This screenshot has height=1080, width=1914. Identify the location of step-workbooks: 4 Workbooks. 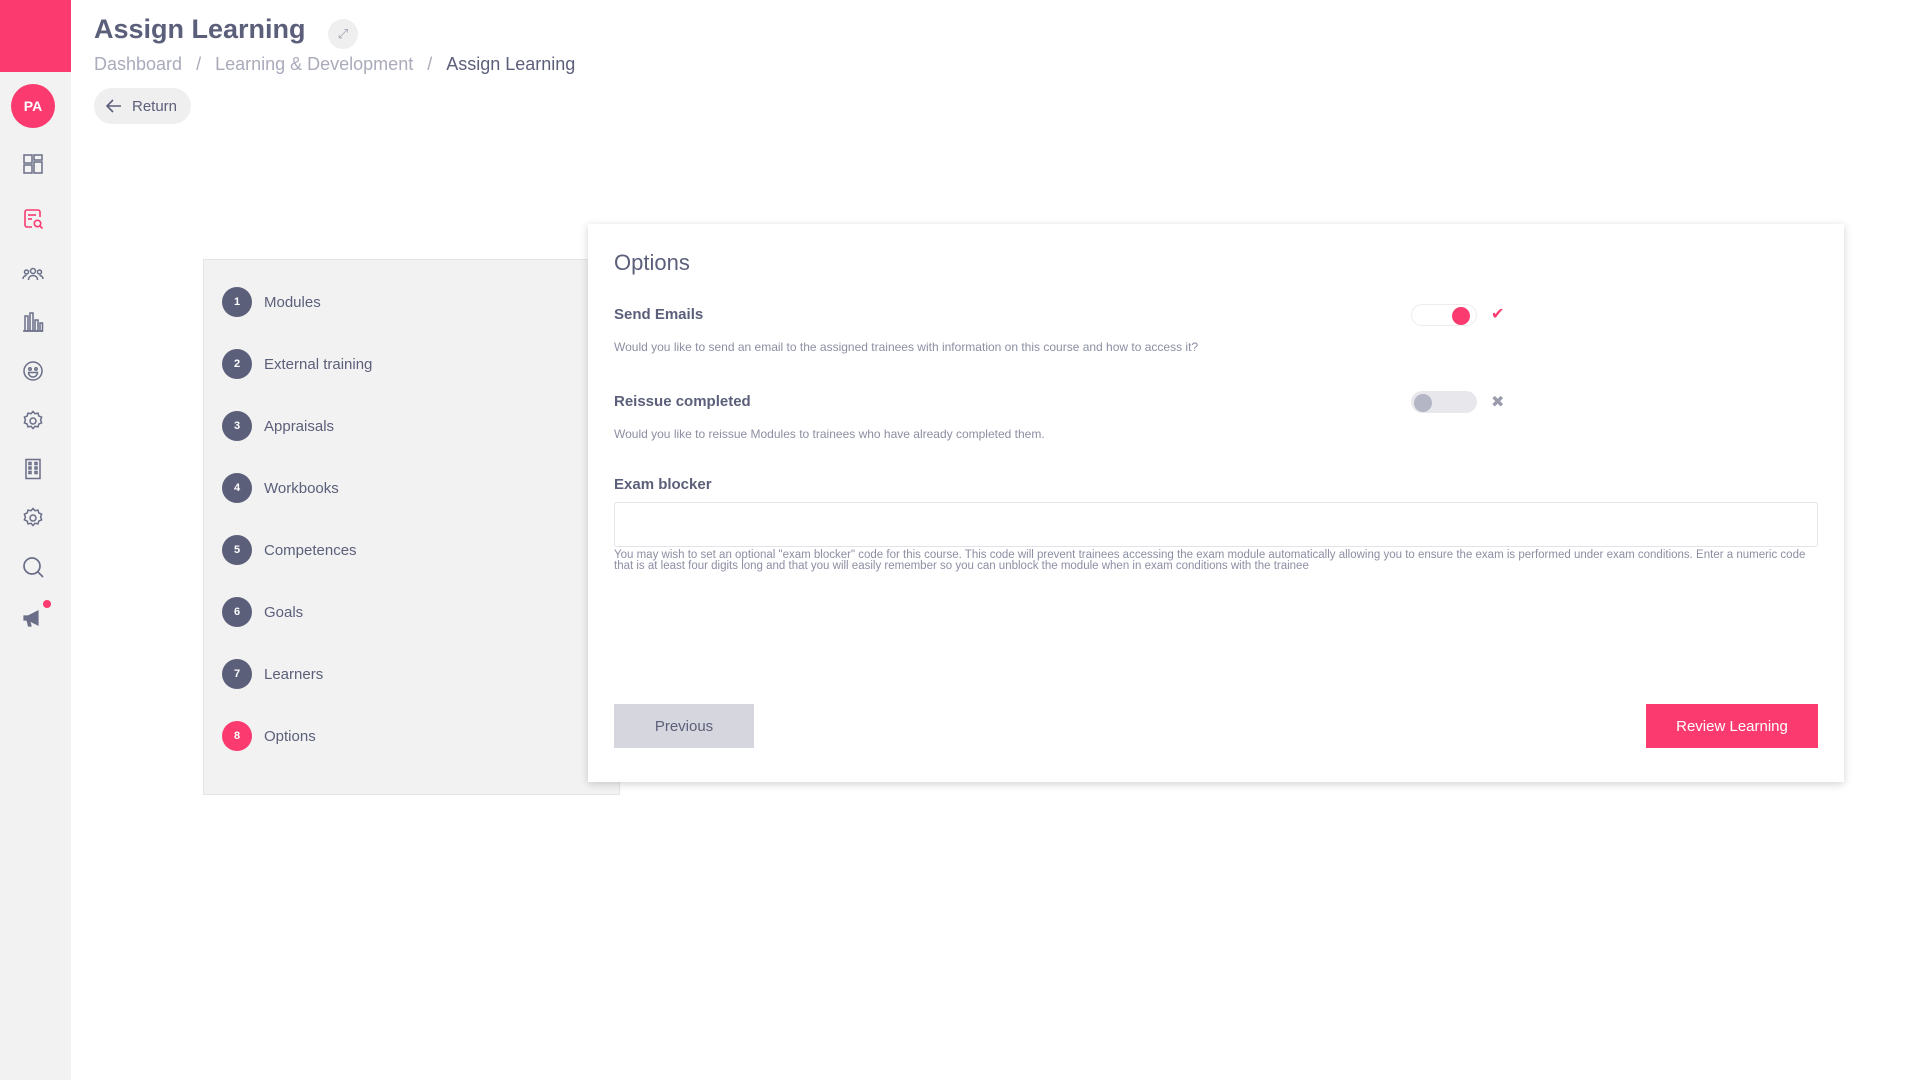
(280, 488).